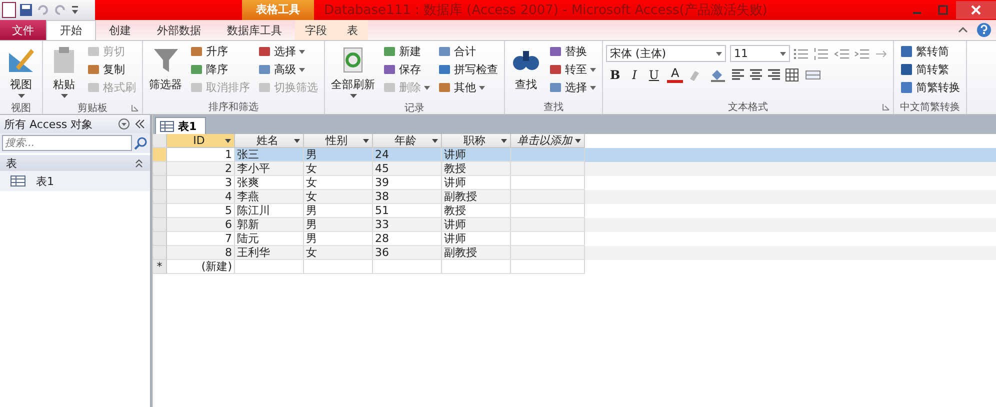 This screenshot has width=996, height=407. Describe the element at coordinates (930, 51) in the screenshot. I see `ribbon-button: 繁转简` at that location.